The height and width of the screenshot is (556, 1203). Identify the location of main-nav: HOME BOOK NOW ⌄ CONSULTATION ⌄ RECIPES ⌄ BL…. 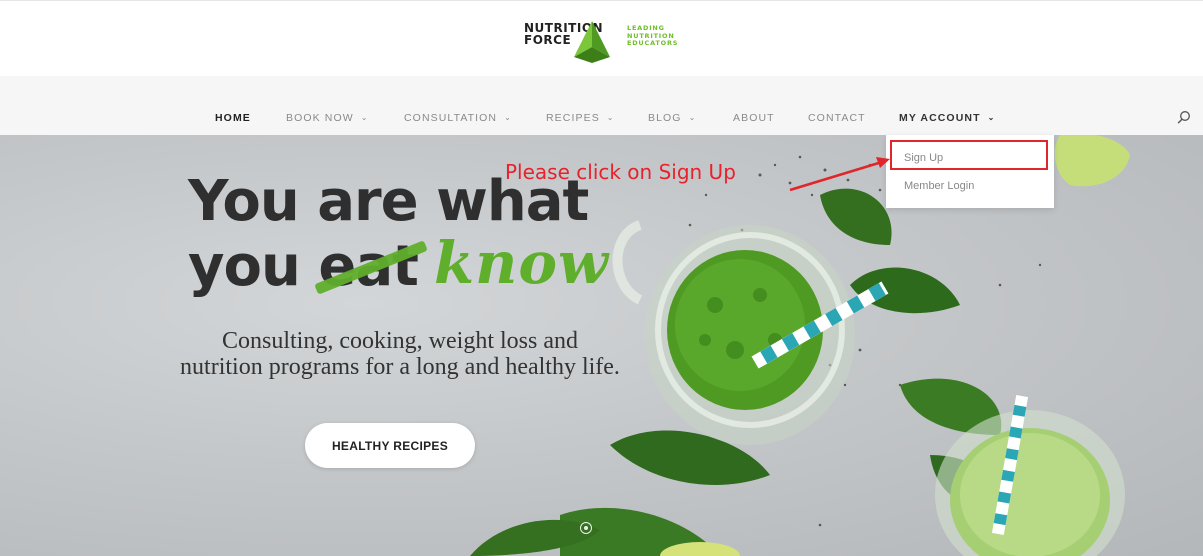
(601, 105).